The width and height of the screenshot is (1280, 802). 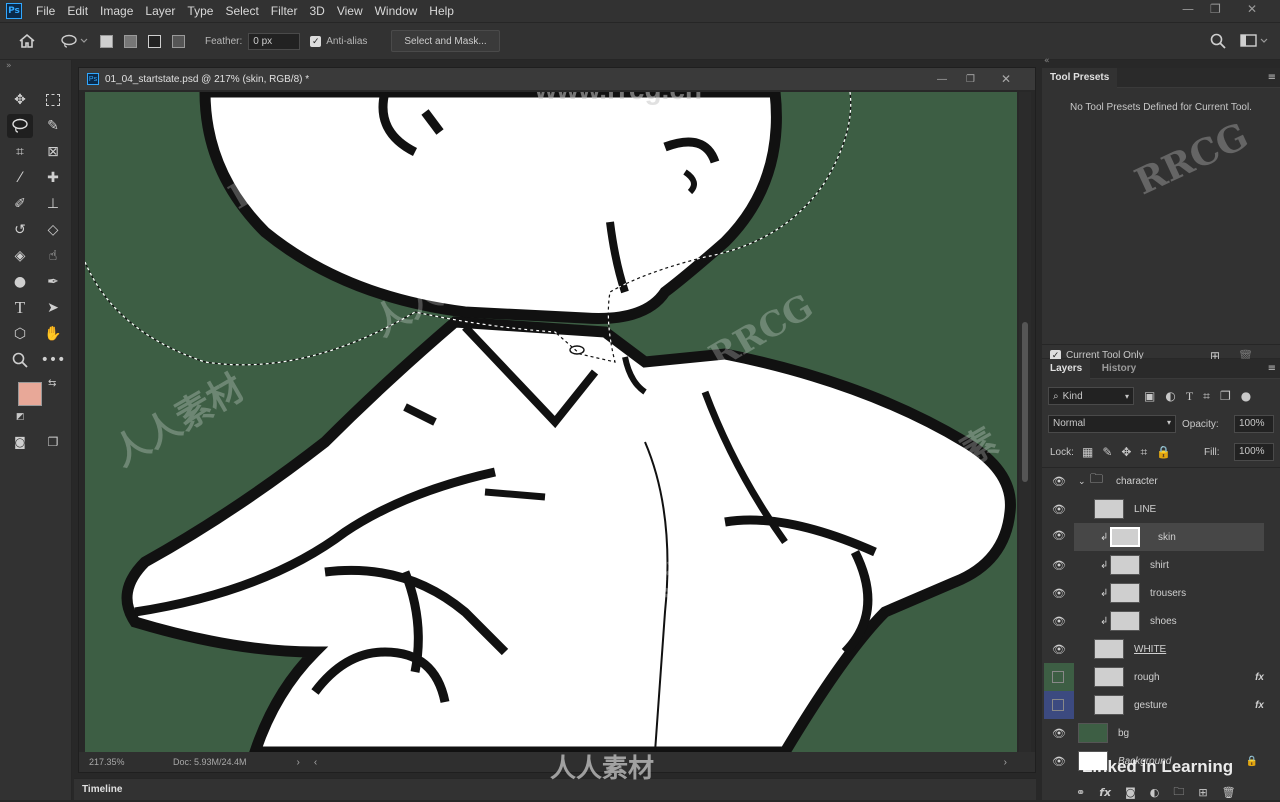 What do you see at coordinates (1218, 41) in the screenshot?
I see `search-icon` at bounding box center [1218, 41].